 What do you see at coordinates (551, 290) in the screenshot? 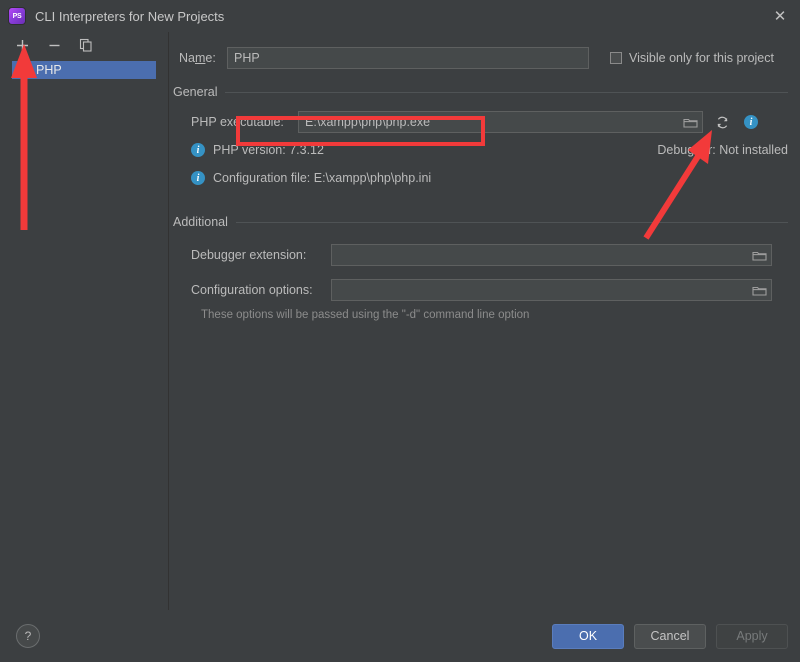
I see `configuration-options-input` at bounding box center [551, 290].